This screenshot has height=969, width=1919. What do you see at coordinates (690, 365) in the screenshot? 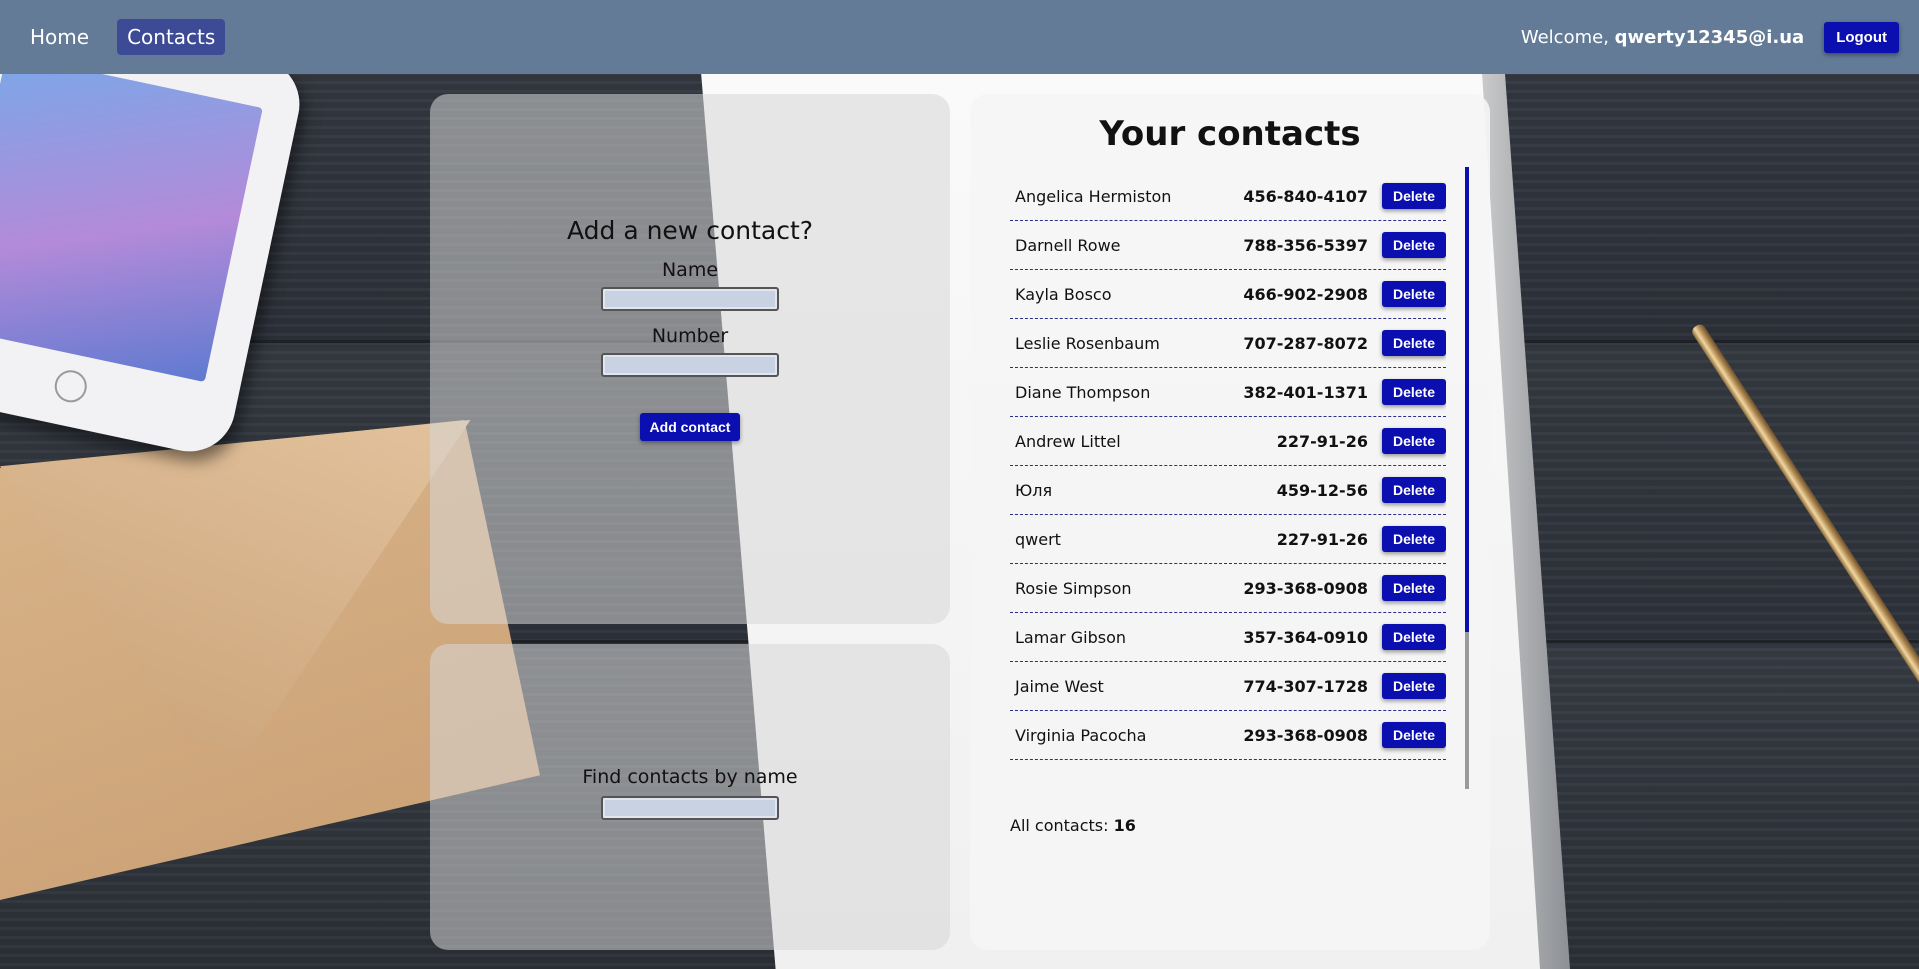
I see `number-input` at bounding box center [690, 365].